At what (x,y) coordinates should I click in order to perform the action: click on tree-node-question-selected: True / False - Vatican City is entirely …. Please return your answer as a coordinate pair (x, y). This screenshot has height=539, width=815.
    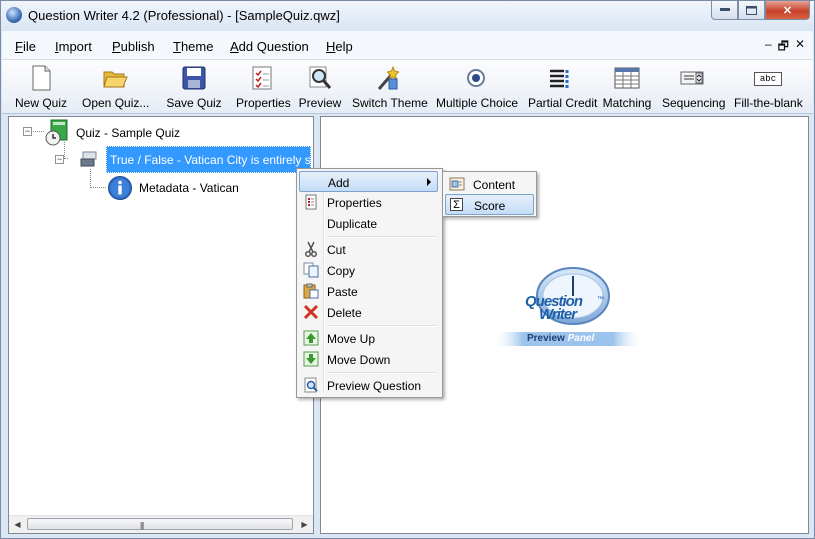
    Looking at the image, I should click on (208, 159).